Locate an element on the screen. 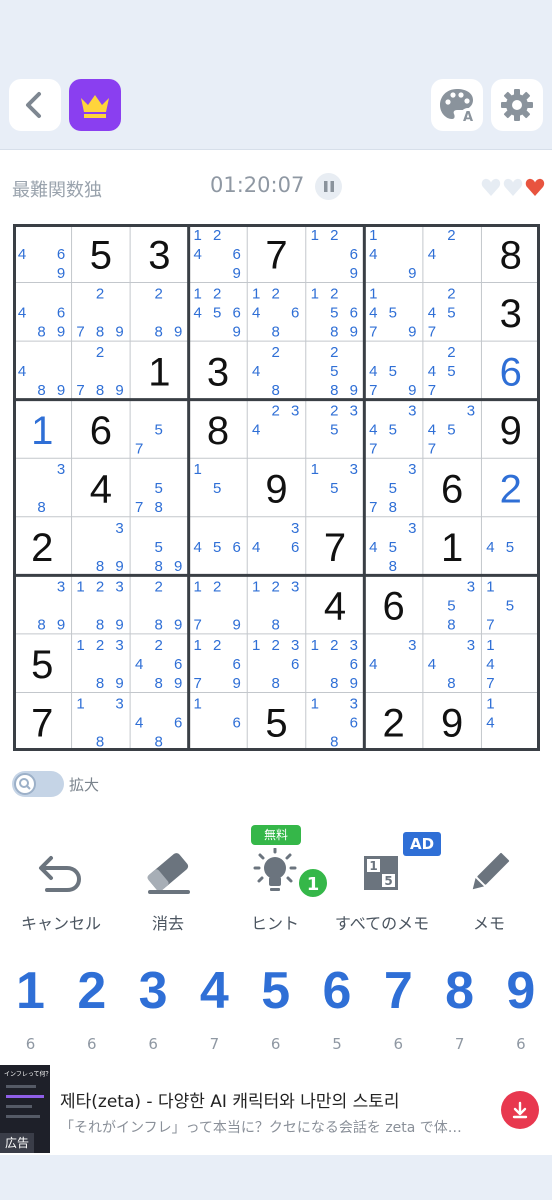 Image resolution: width=552 pixels, height=1200 pixels. number-key-9: 96 is located at coordinates (520, 1005).